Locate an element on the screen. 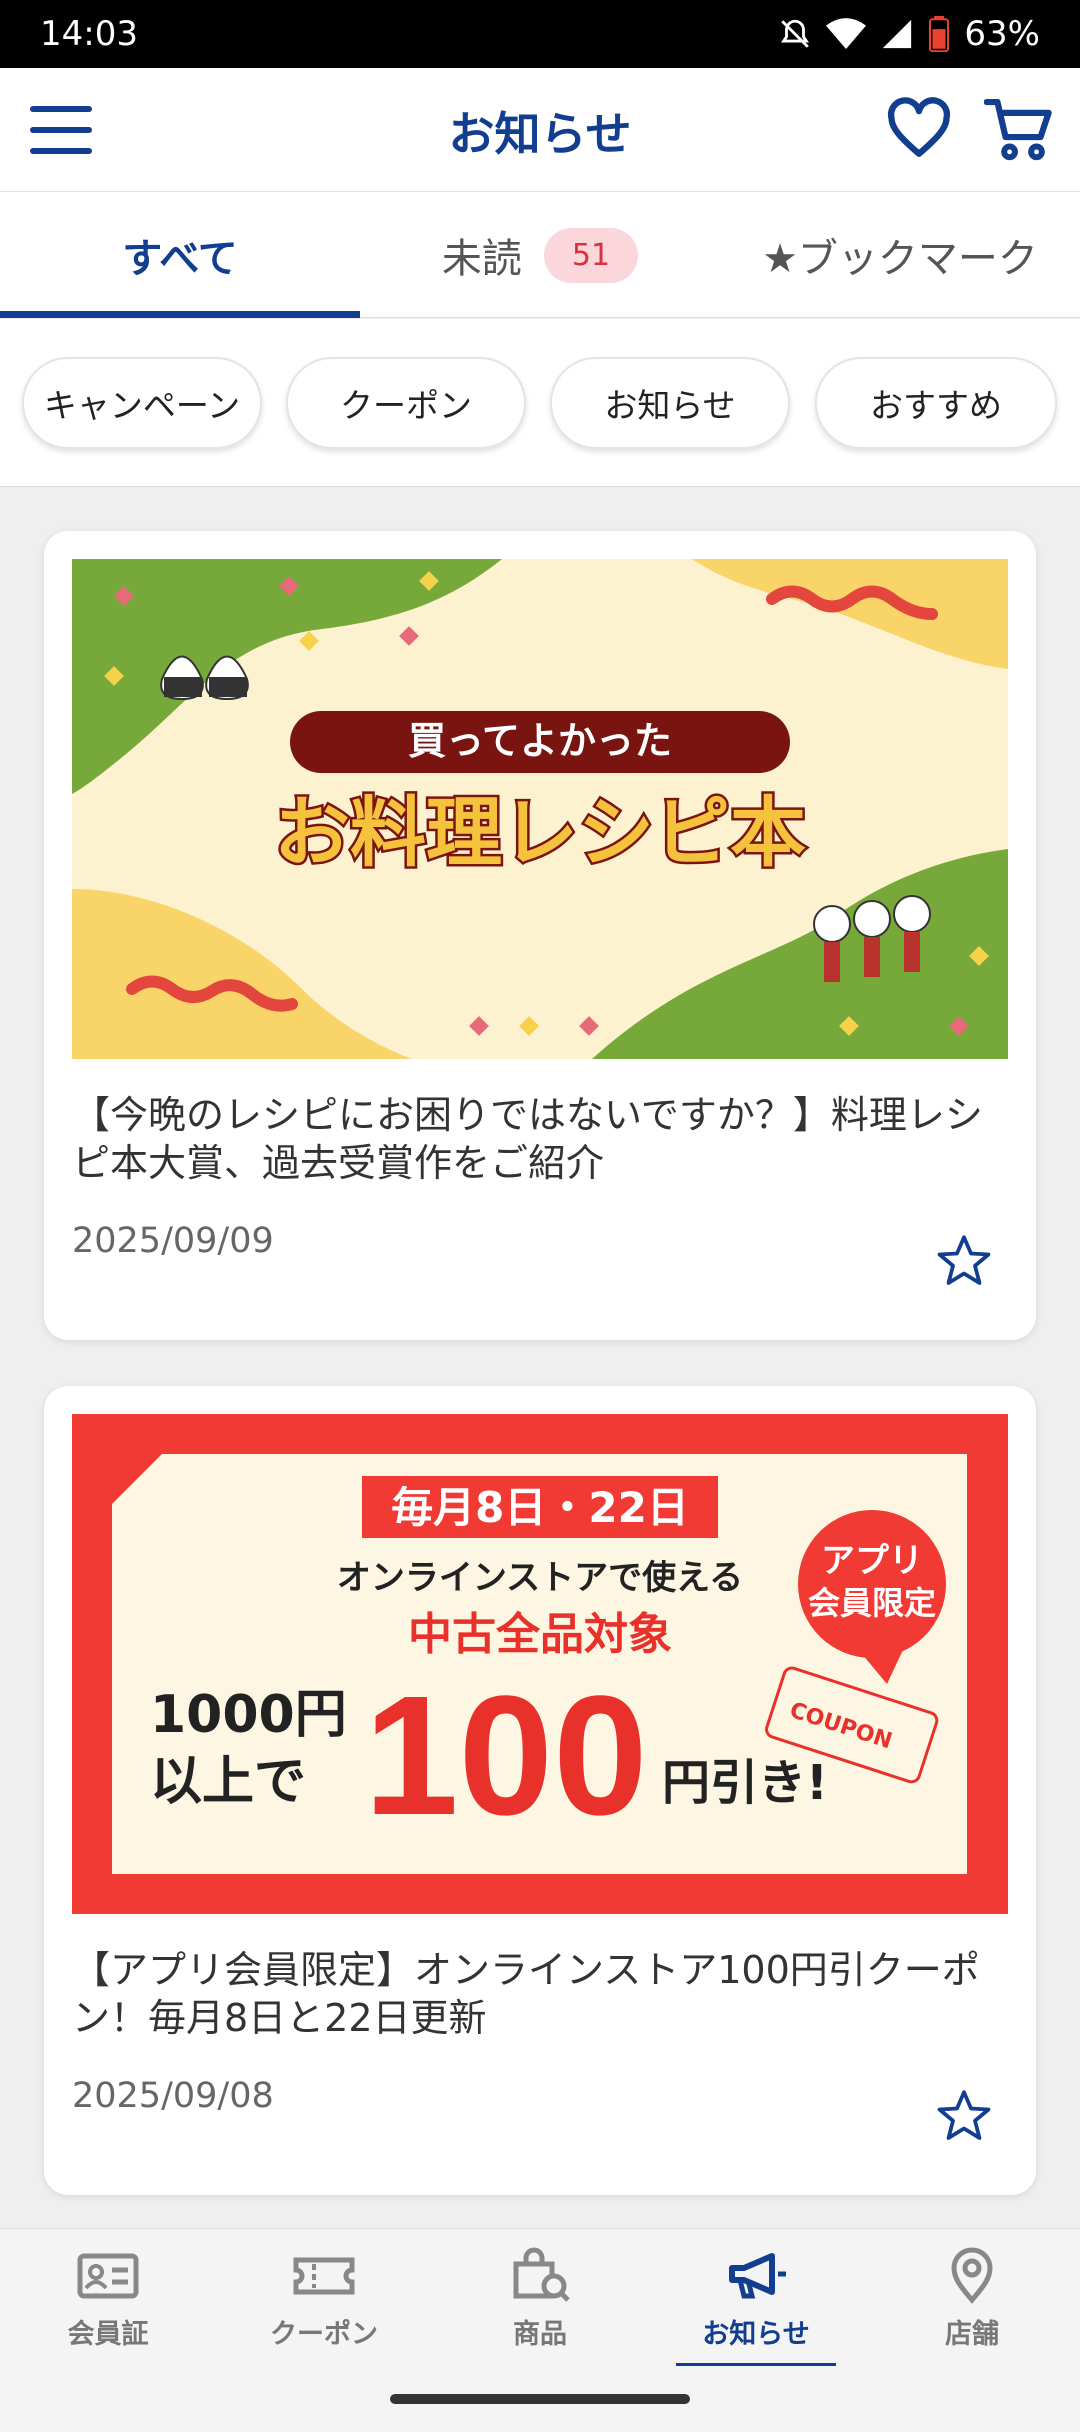 This screenshot has width=1080, height=2432. status-time: 14:03 is located at coordinates (89, 34).